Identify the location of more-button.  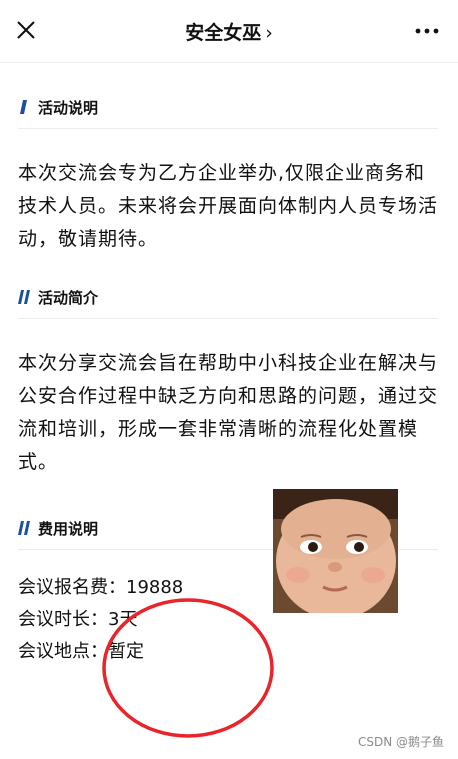
(427, 31).